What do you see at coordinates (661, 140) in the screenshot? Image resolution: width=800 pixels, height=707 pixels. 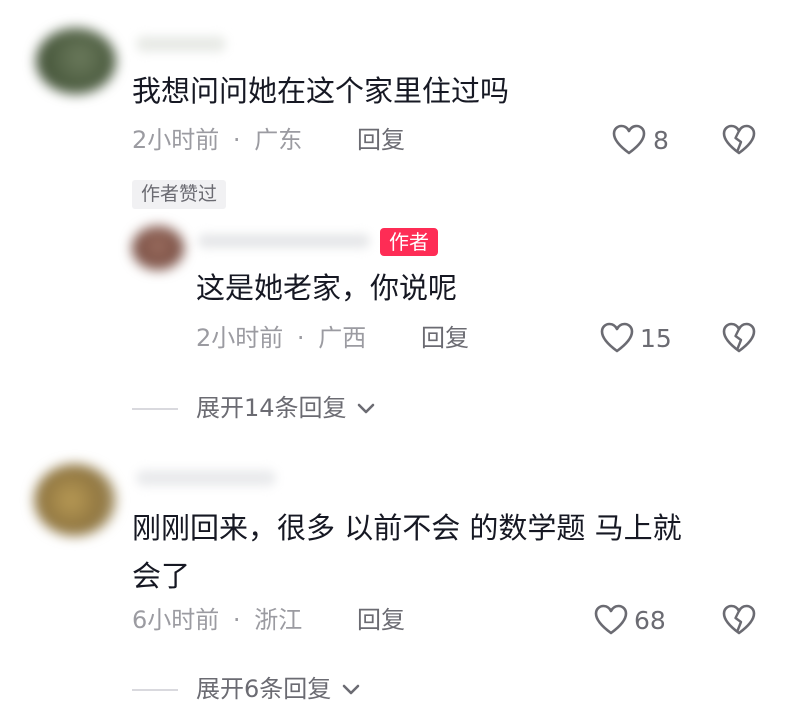 I see `like-count: 8` at bounding box center [661, 140].